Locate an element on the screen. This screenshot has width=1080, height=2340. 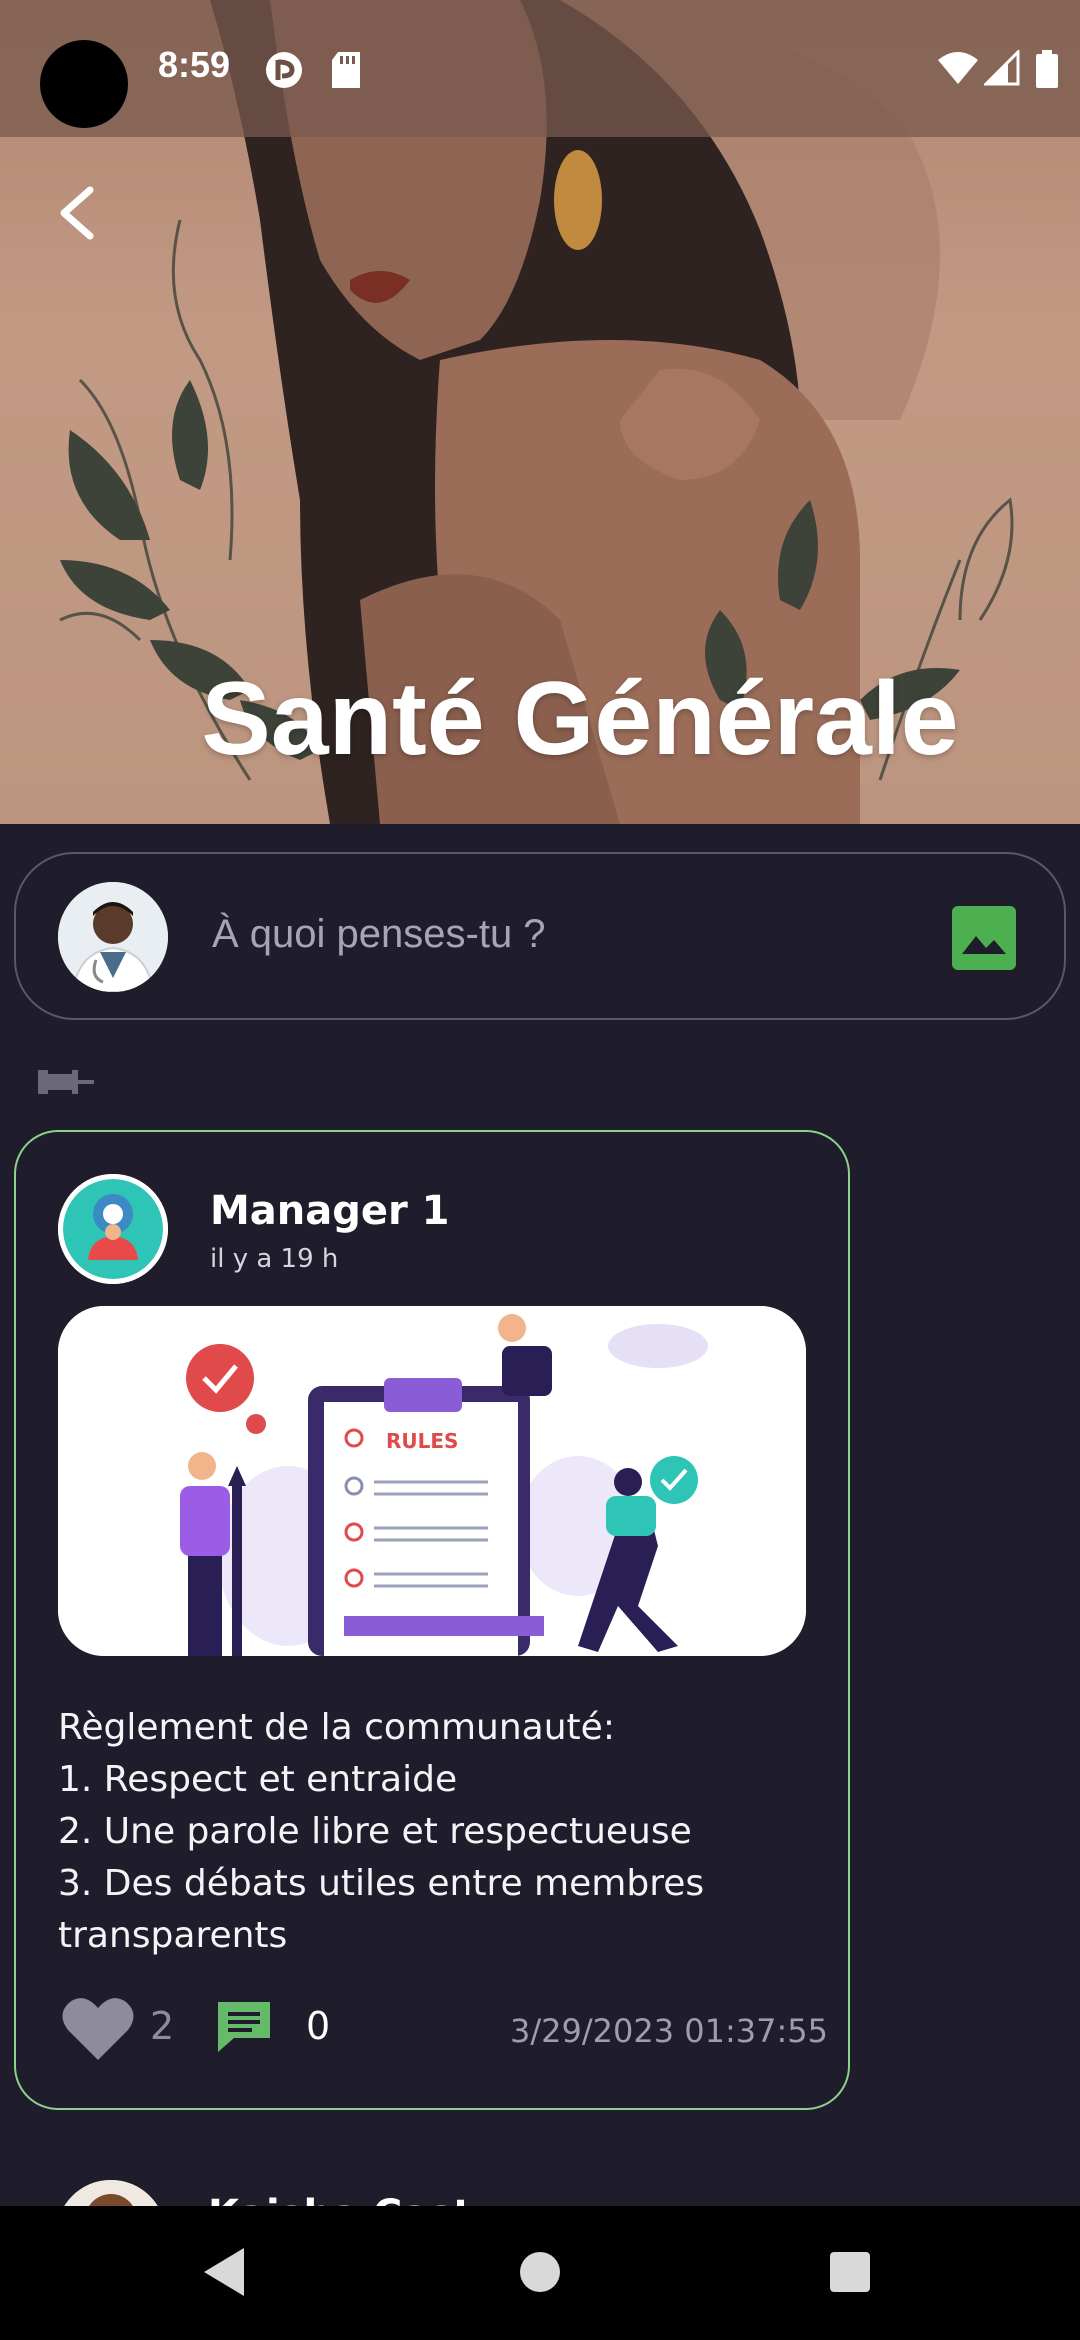
post-body-line: 3. Des débats utiles entre membres is located at coordinates (381, 1883).